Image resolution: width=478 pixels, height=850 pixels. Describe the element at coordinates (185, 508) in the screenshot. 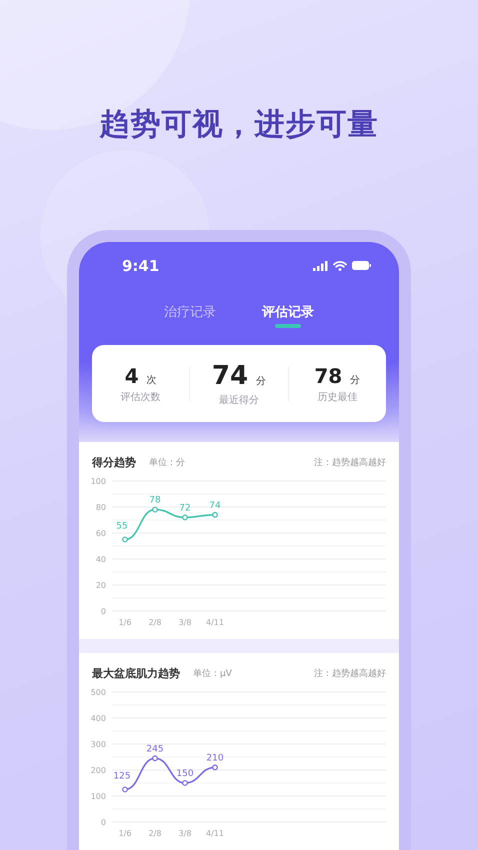

I see `data-label: 72` at that location.